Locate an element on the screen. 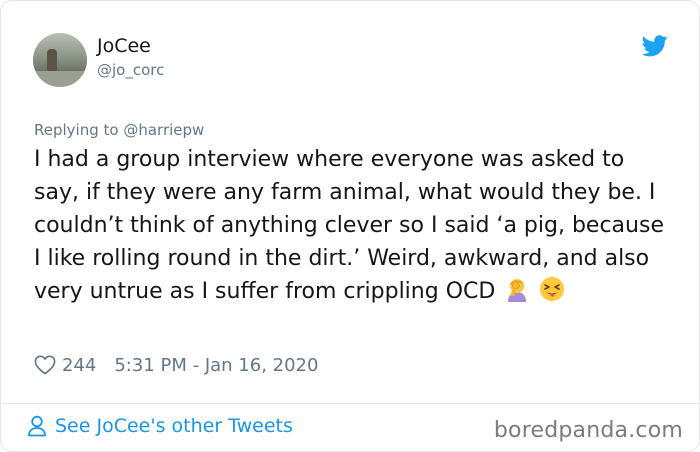  boredpanda-watermark: boredpanda.com is located at coordinates (588, 430).